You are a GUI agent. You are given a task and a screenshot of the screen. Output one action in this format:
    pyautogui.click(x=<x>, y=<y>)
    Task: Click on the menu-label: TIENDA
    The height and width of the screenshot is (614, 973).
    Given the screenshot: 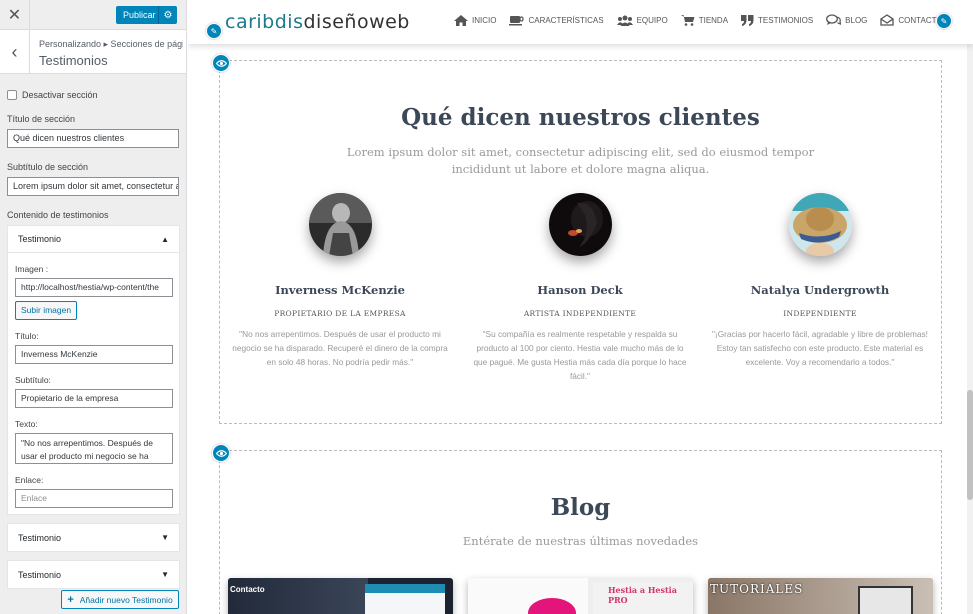 What is the action you would take?
    pyautogui.click(x=713, y=20)
    